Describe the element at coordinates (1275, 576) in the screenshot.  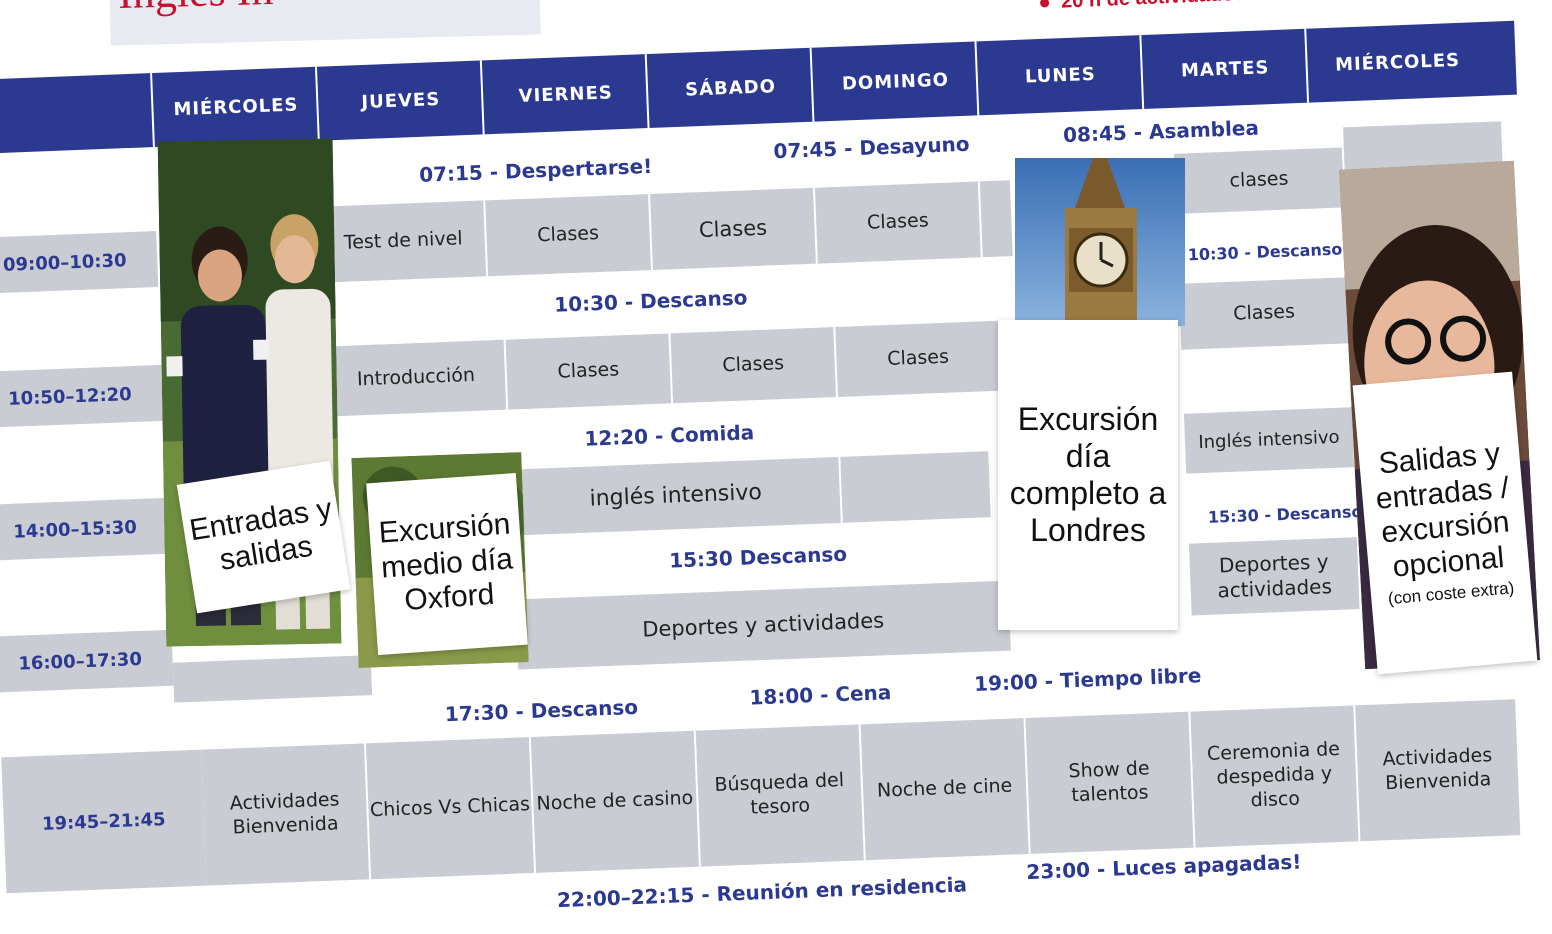
I see `tuesday-class: Deportes y actividades` at that location.